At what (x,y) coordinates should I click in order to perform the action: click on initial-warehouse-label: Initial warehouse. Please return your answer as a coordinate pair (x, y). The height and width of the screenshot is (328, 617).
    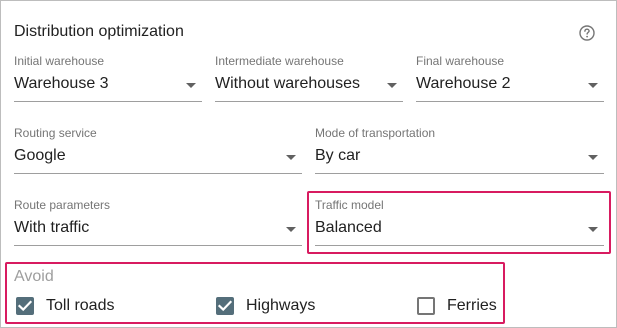
    Looking at the image, I should click on (59, 61).